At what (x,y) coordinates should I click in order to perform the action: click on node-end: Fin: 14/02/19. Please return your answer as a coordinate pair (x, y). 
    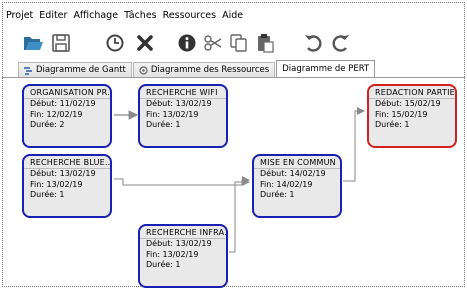
    Looking at the image, I should click on (286, 184).